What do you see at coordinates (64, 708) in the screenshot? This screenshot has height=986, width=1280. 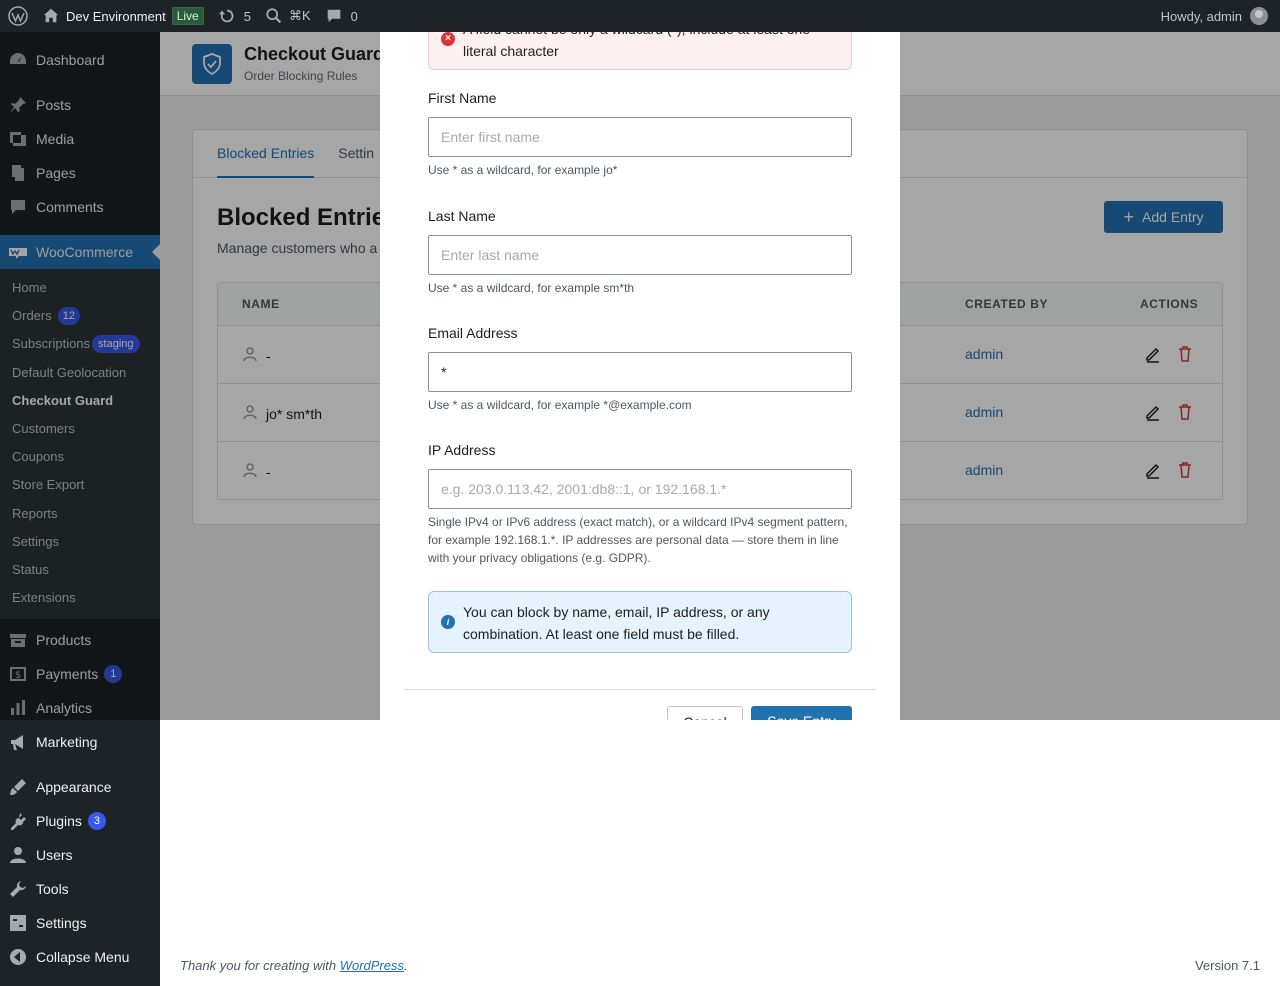 I see `menu-label: Analytics` at bounding box center [64, 708].